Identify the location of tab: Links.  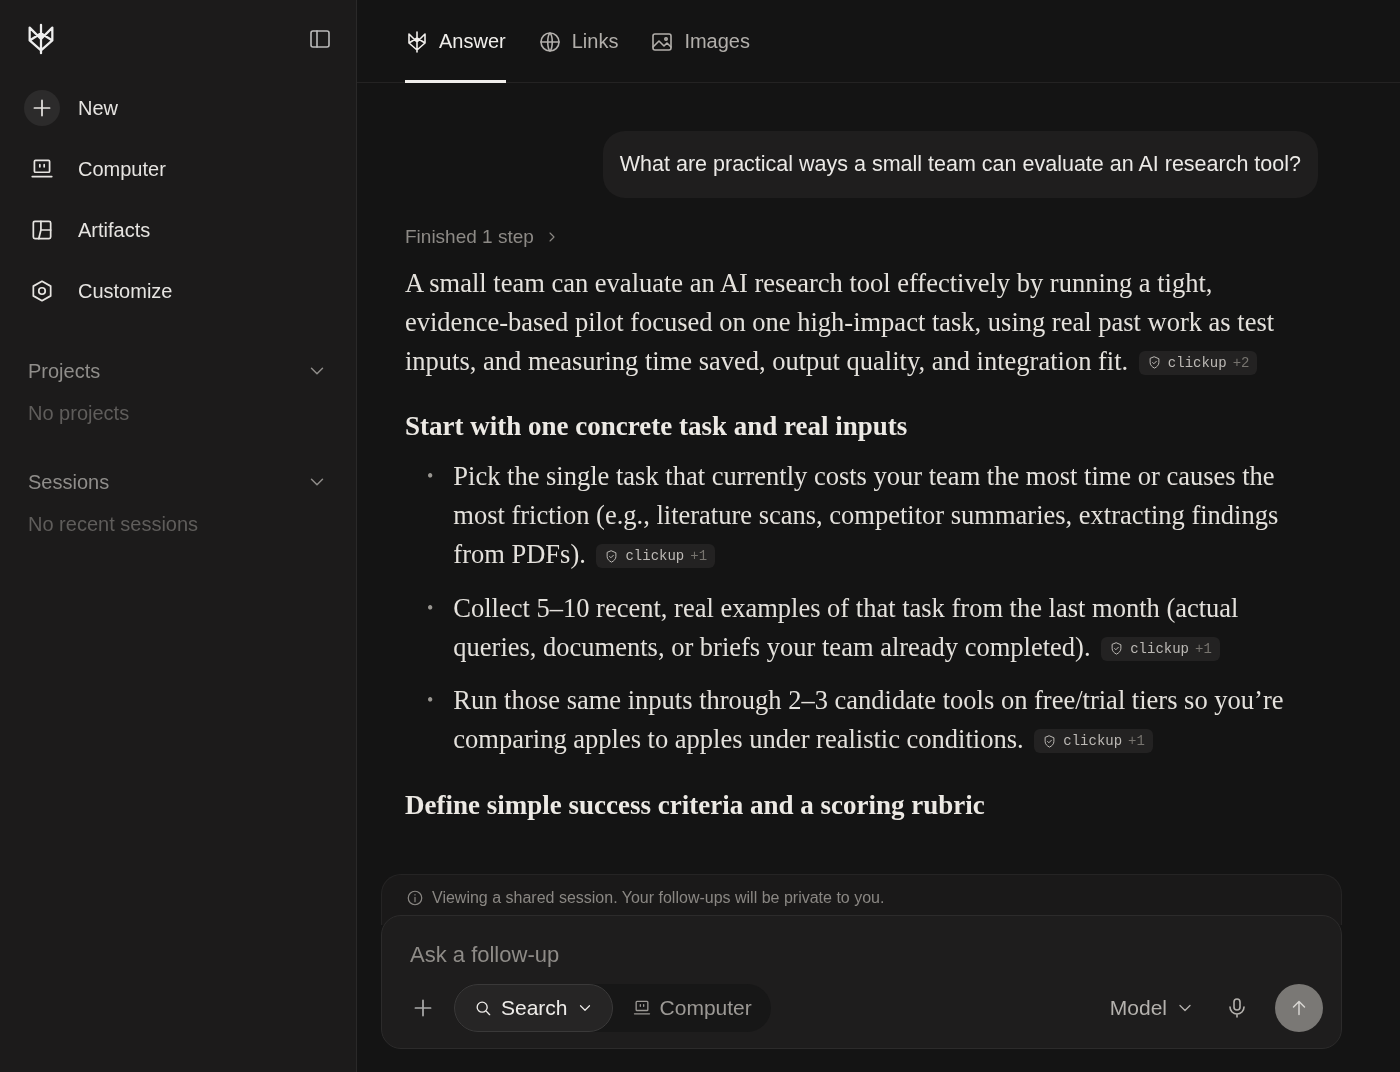
(578, 41).